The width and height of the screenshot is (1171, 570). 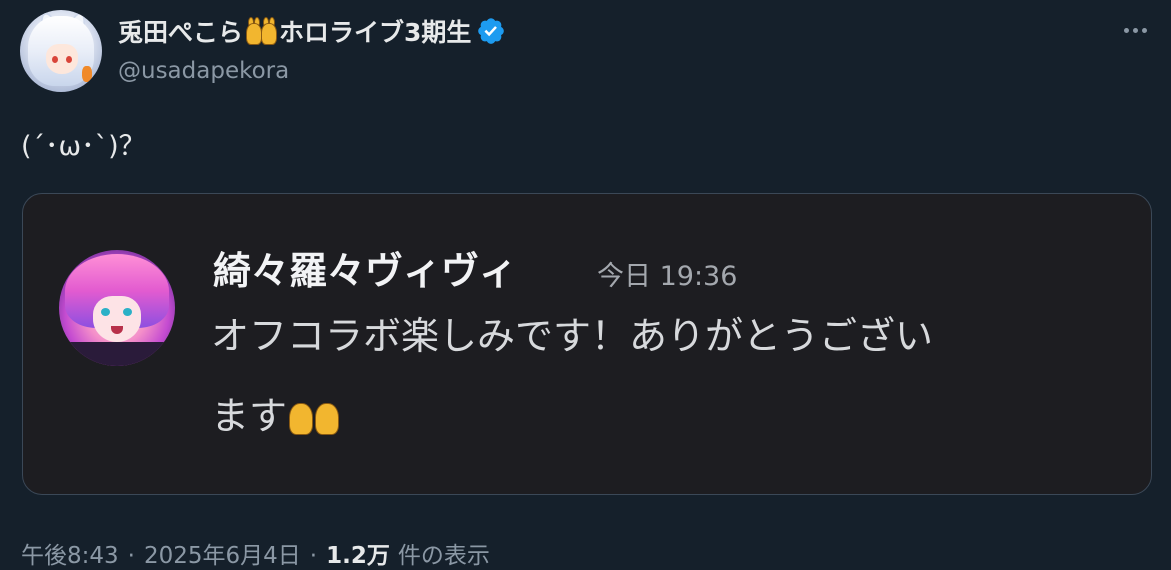 What do you see at coordinates (87, 74) in the screenshot?
I see `avatar-carrot` at bounding box center [87, 74].